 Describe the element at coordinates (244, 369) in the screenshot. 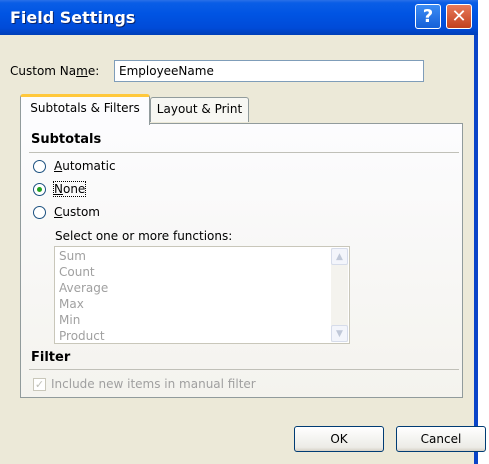

I see `filter-divider` at that location.